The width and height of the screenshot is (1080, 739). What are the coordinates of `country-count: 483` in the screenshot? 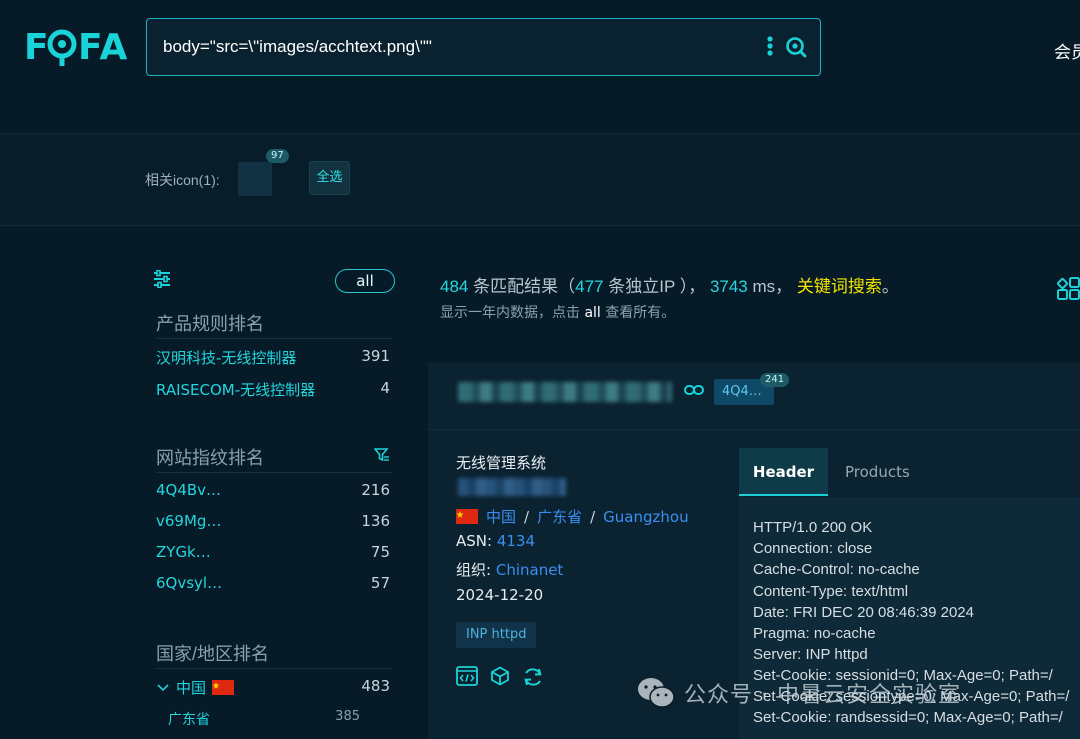 It's located at (375, 686).